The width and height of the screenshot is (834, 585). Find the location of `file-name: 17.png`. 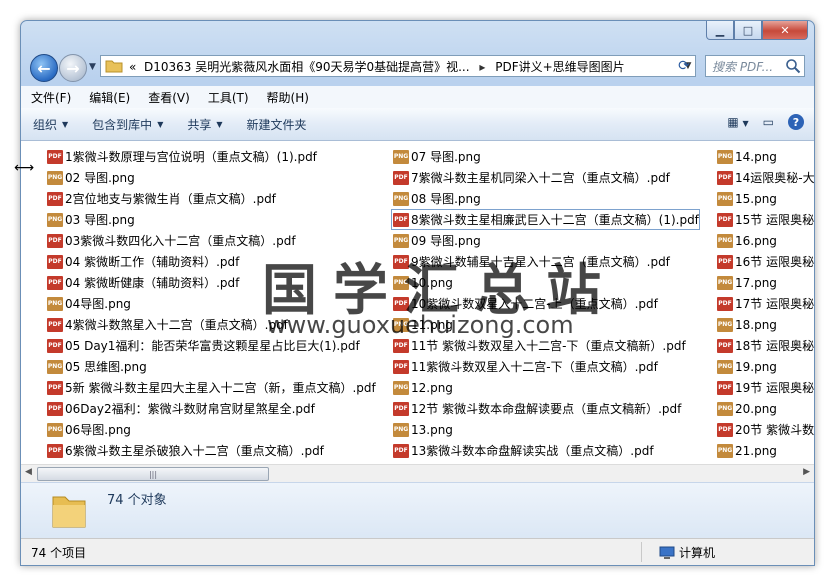

file-name: 17.png is located at coordinates (756, 282).